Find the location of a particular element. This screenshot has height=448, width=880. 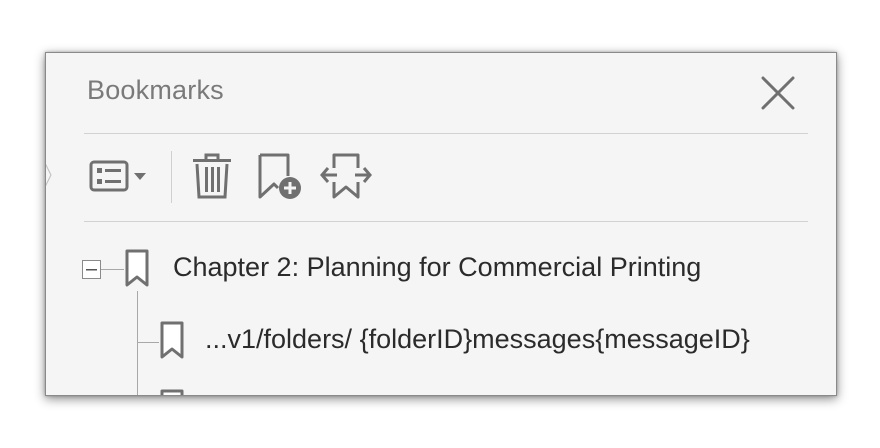

collapse-toggle is located at coordinates (91, 269).